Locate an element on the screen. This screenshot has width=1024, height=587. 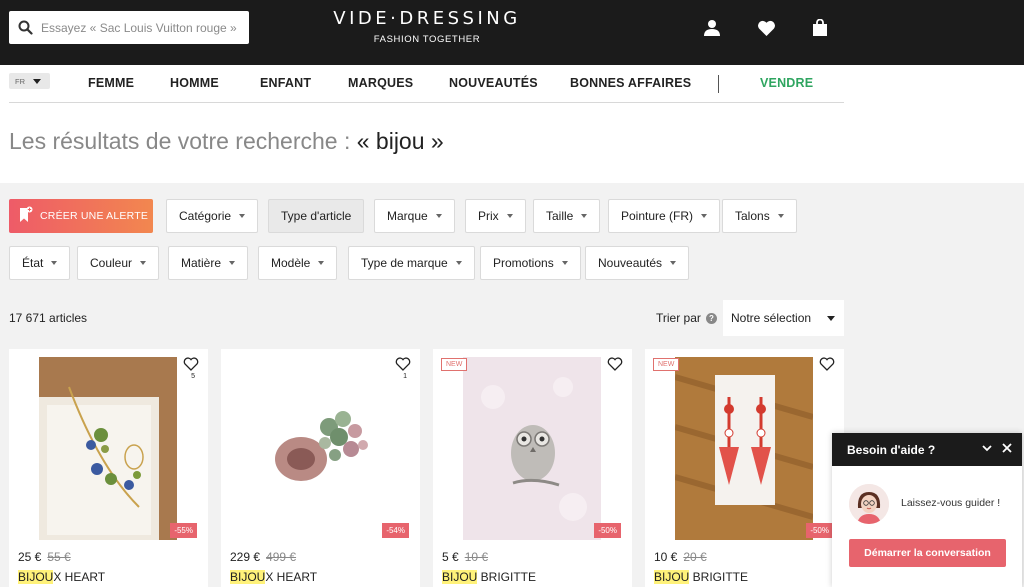
title-prefix: Les résultats de votre recherche : is located at coordinates (180, 141).